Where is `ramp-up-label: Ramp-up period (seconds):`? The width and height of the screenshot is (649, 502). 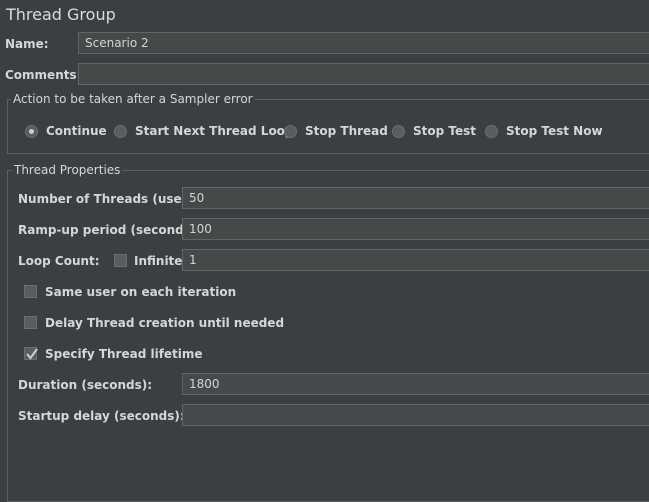
ramp-up-label: Ramp-up period (seconds): is located at coordinates (110, 230).